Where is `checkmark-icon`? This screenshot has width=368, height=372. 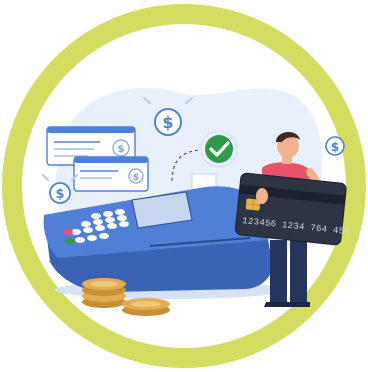
checkmark-icon is located at coordinates (219, 149).